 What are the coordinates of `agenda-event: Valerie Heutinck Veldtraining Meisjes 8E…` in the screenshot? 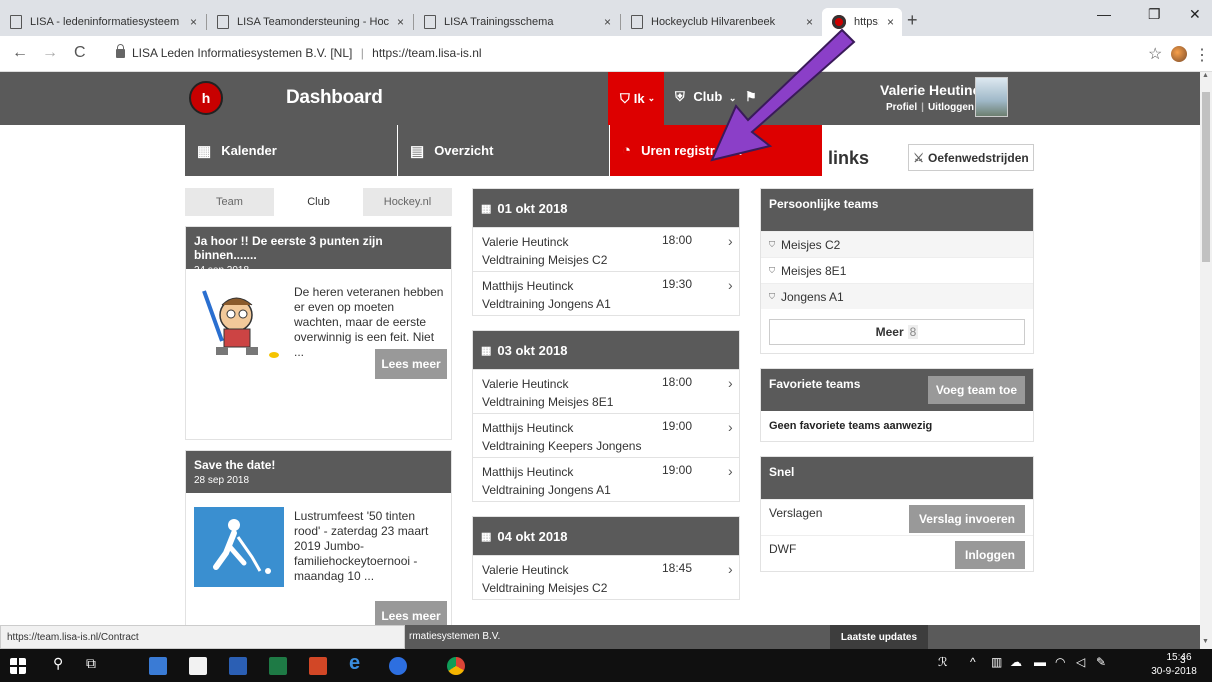 It's located at (606, 391).